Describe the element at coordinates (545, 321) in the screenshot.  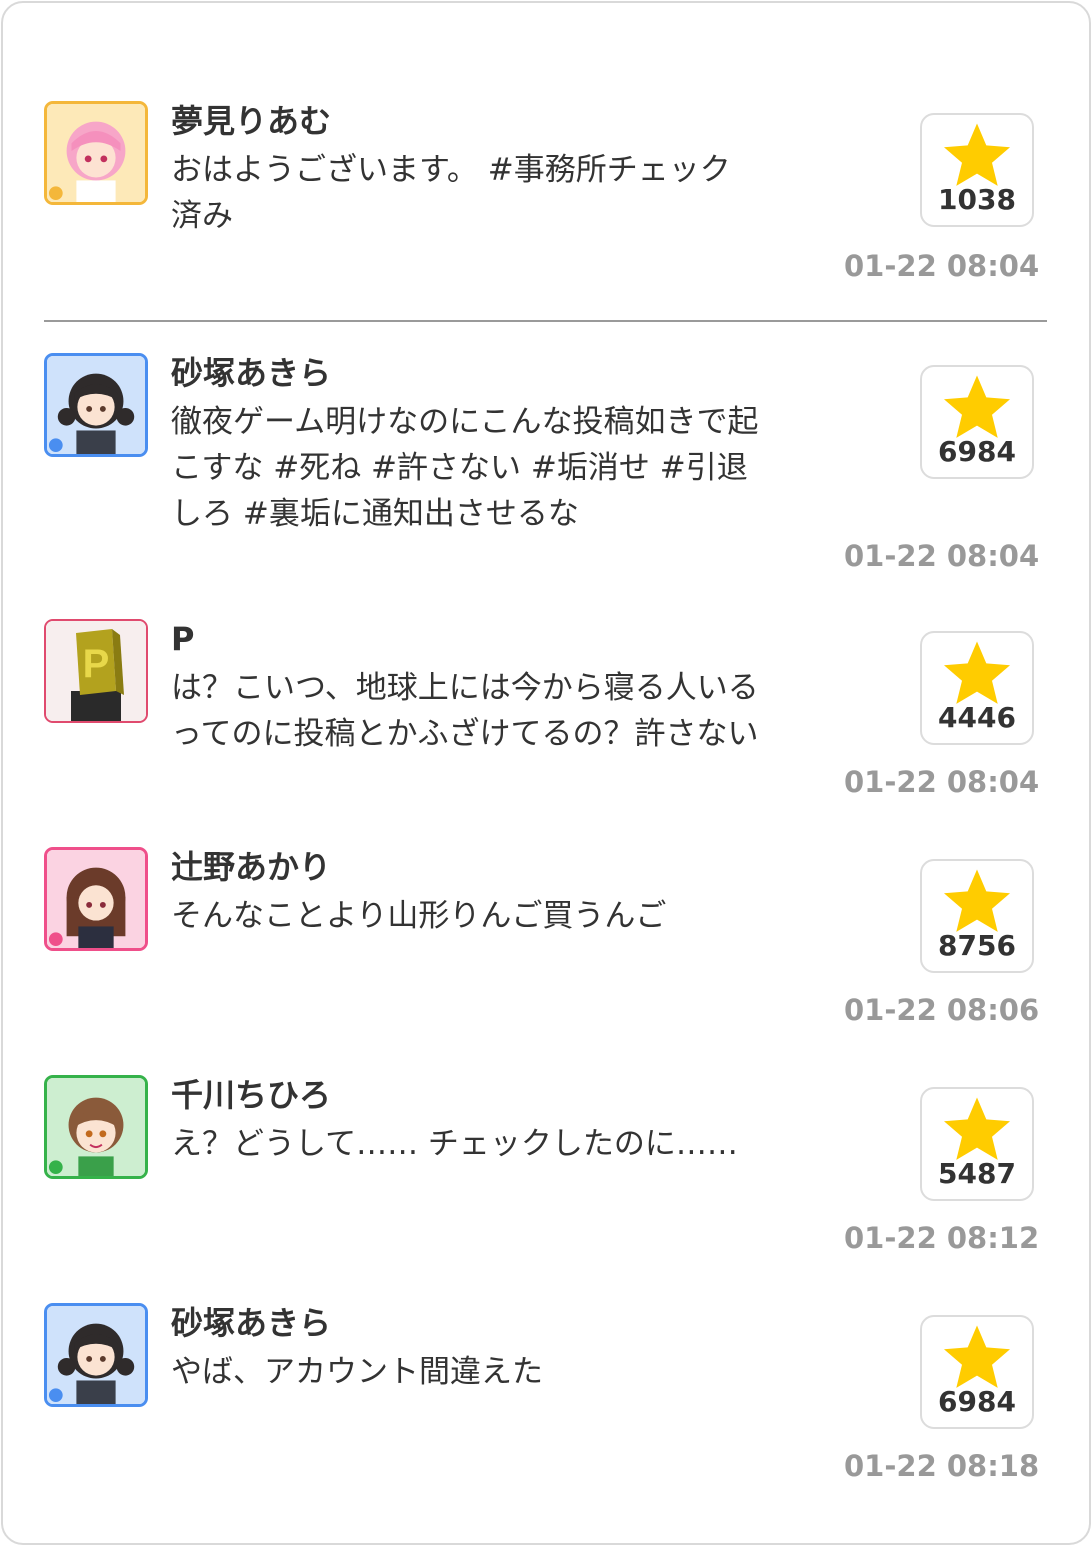
I see `section-divider` at that location.